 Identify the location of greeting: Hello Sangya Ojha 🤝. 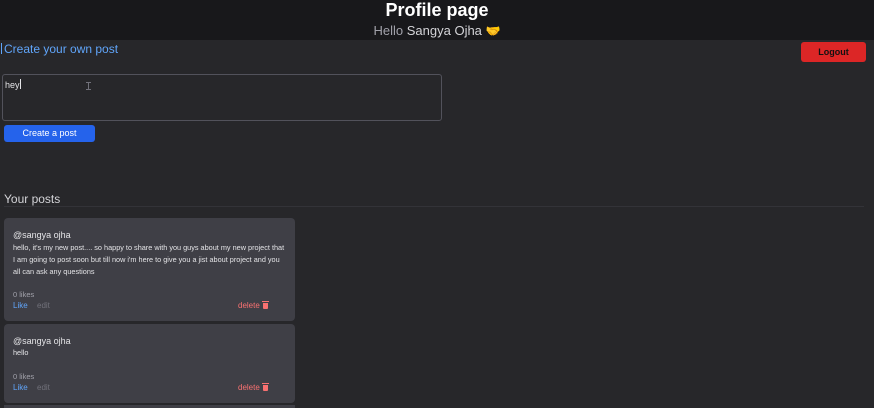
(437, 31).